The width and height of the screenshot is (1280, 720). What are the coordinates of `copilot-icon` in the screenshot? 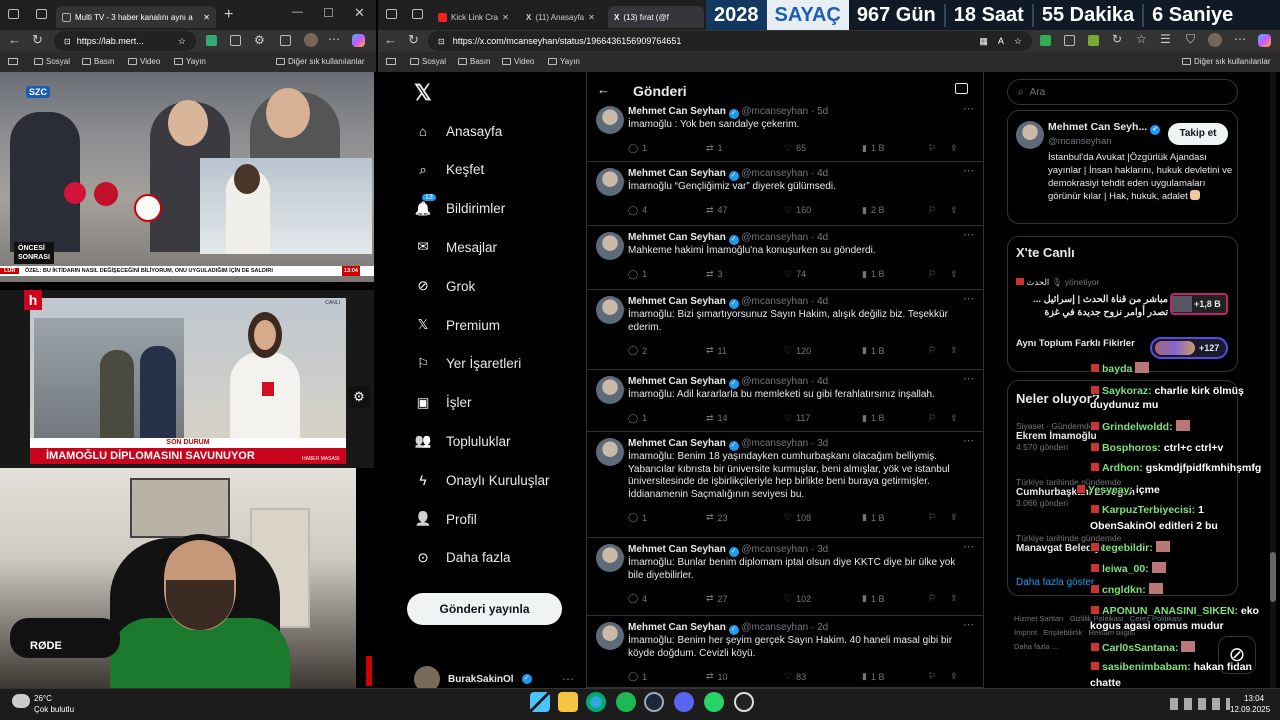 It's located at (1264, 40).